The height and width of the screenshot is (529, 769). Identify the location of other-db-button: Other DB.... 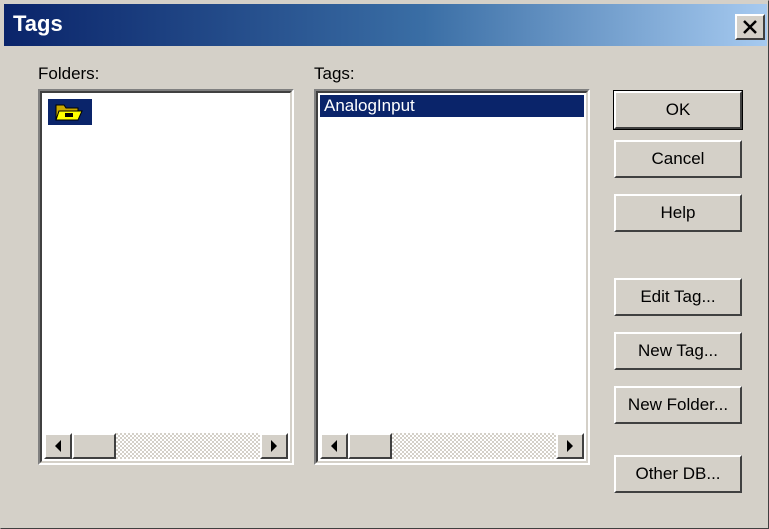
(678, 474).